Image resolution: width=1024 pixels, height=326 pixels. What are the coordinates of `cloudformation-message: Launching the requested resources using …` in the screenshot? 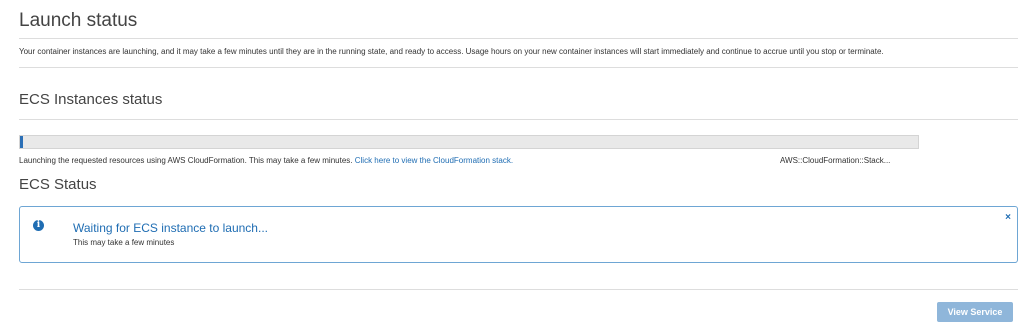 It's located at (186, 160).